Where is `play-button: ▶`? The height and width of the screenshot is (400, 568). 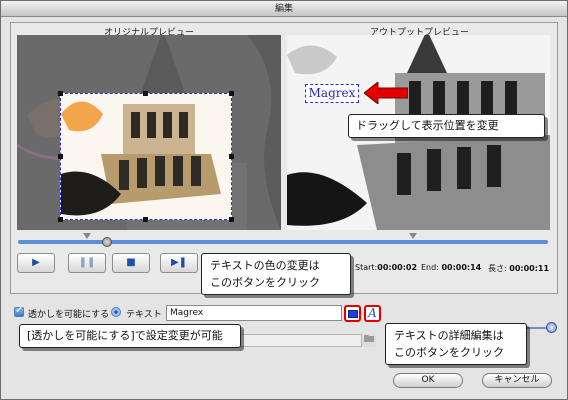 play-button: ▶ is located at coordinates (36, 263).